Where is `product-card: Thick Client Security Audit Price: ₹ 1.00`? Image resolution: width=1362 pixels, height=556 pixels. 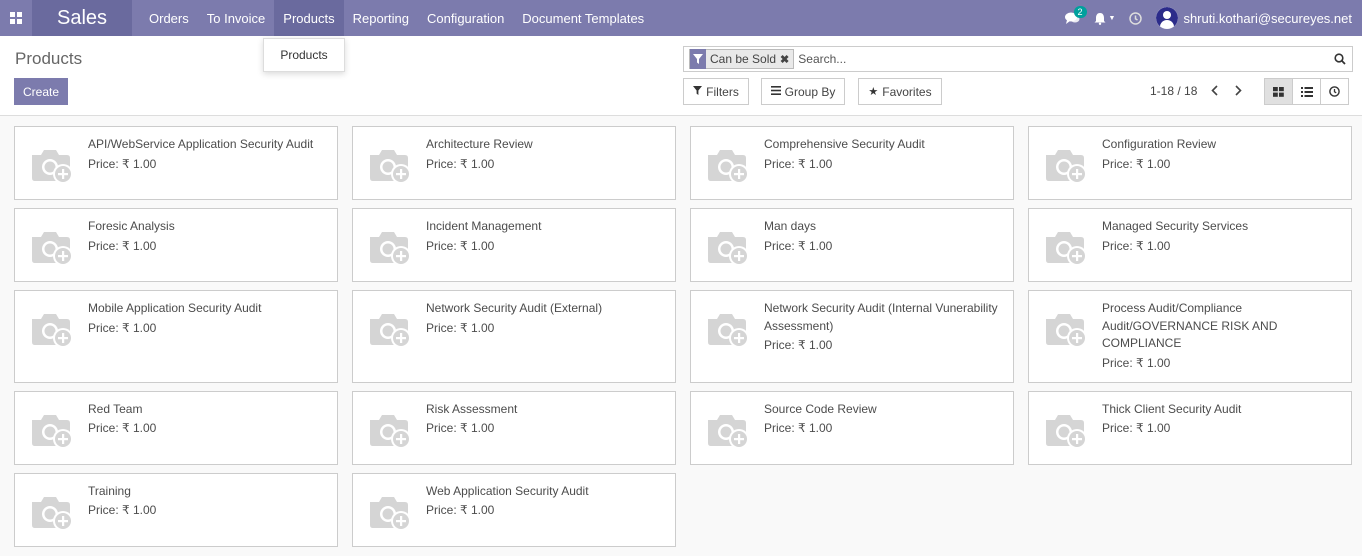
product-card: Thick Client Security Audit Price: ₹ 1.00 is located at coordinates (1190, 427).